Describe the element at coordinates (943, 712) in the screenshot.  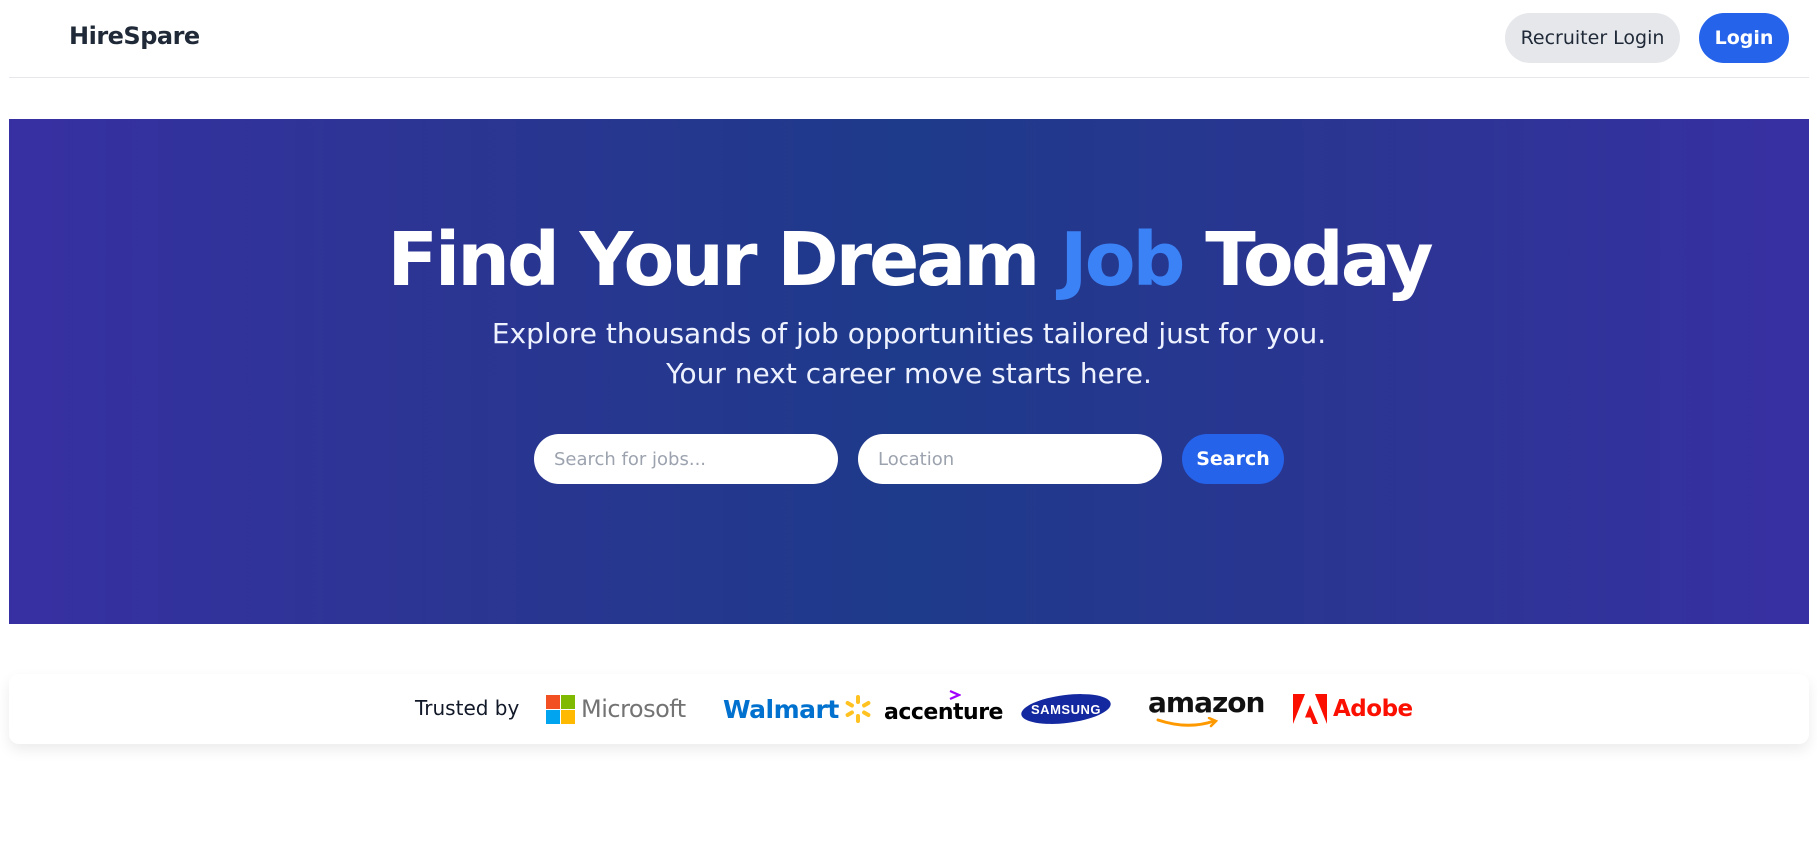
I see `accenture-wordmark: accenture` at that location.